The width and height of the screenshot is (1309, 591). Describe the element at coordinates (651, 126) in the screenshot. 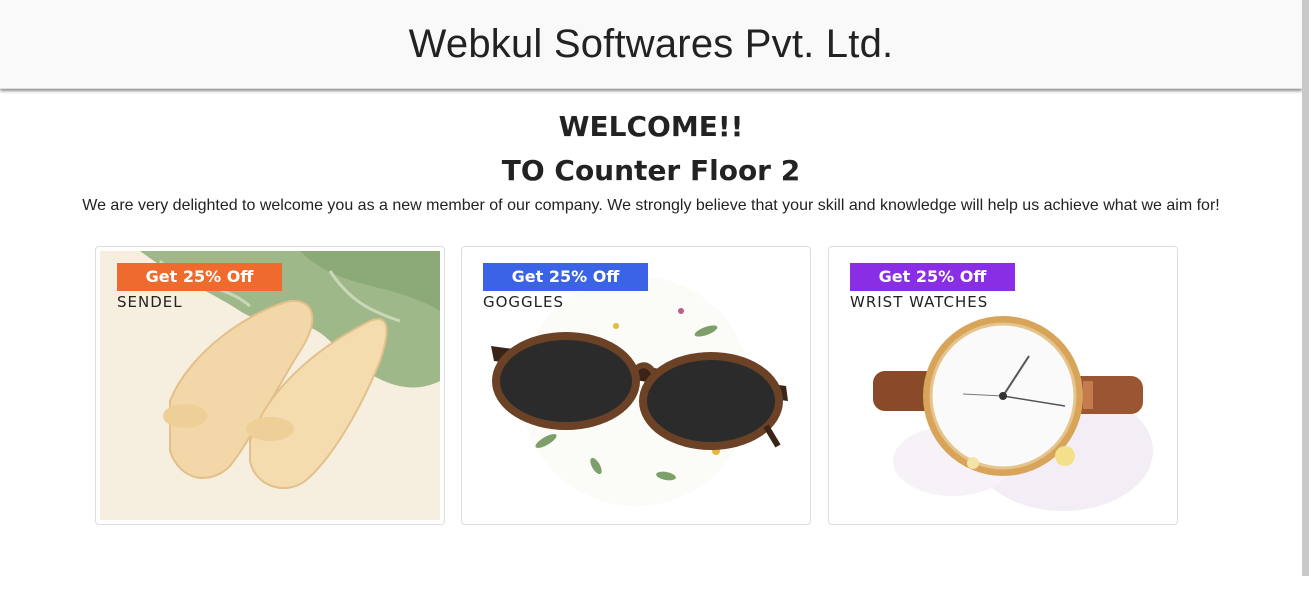

I see `welcome-heading: WELCOME!!` at that location.